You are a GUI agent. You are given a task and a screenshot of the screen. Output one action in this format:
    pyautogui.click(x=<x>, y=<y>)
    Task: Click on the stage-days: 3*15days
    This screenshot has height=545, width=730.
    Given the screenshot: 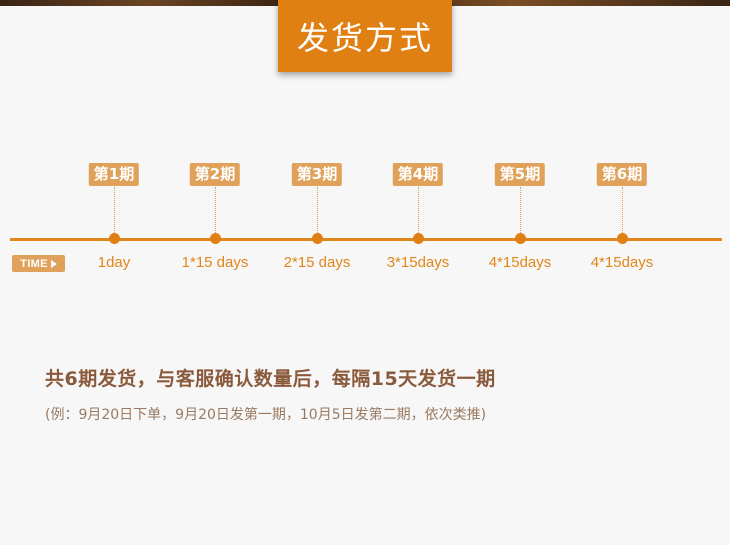 What is the action you would take?
    pyautogui.click(x=418, y=262)
    